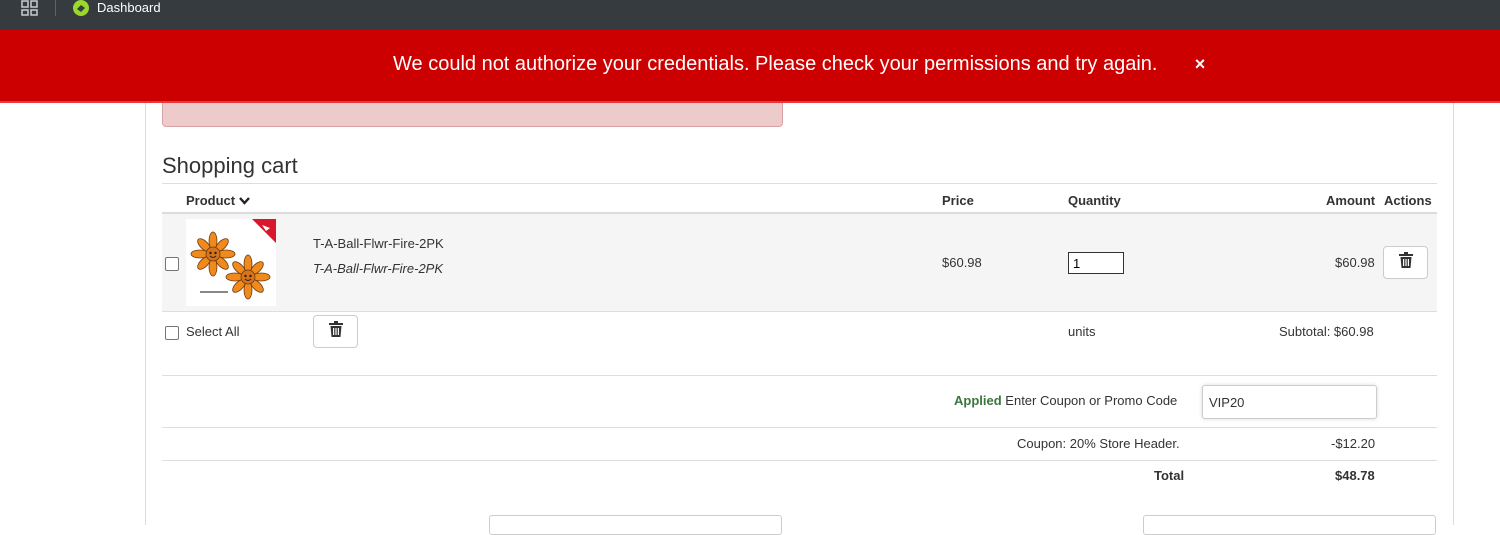 Image resolution: width=1500 pixels, height=535 pixels. What do you see at coordinates (1289, 525) in the screenshot?
I see `po-number-field` at bounding box center [1289, 525].